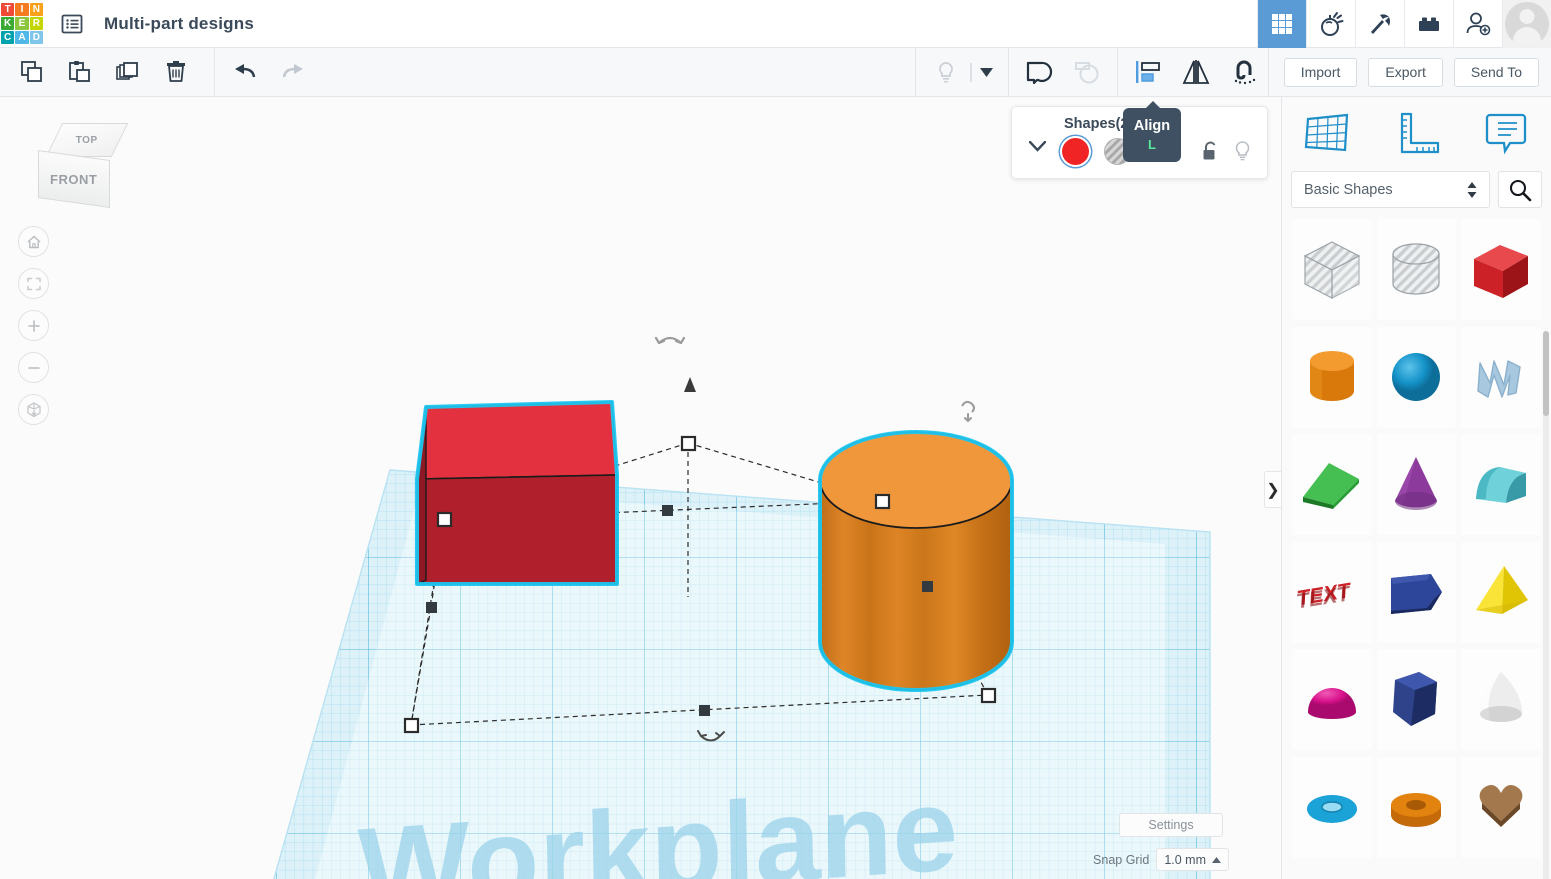 The image size is (1551, 879). What do you see at coordinates (775, 24) in the screenshot?
I see `top-bar: TINKERCAD Multi-part designs` at bounding box center [775, 24].